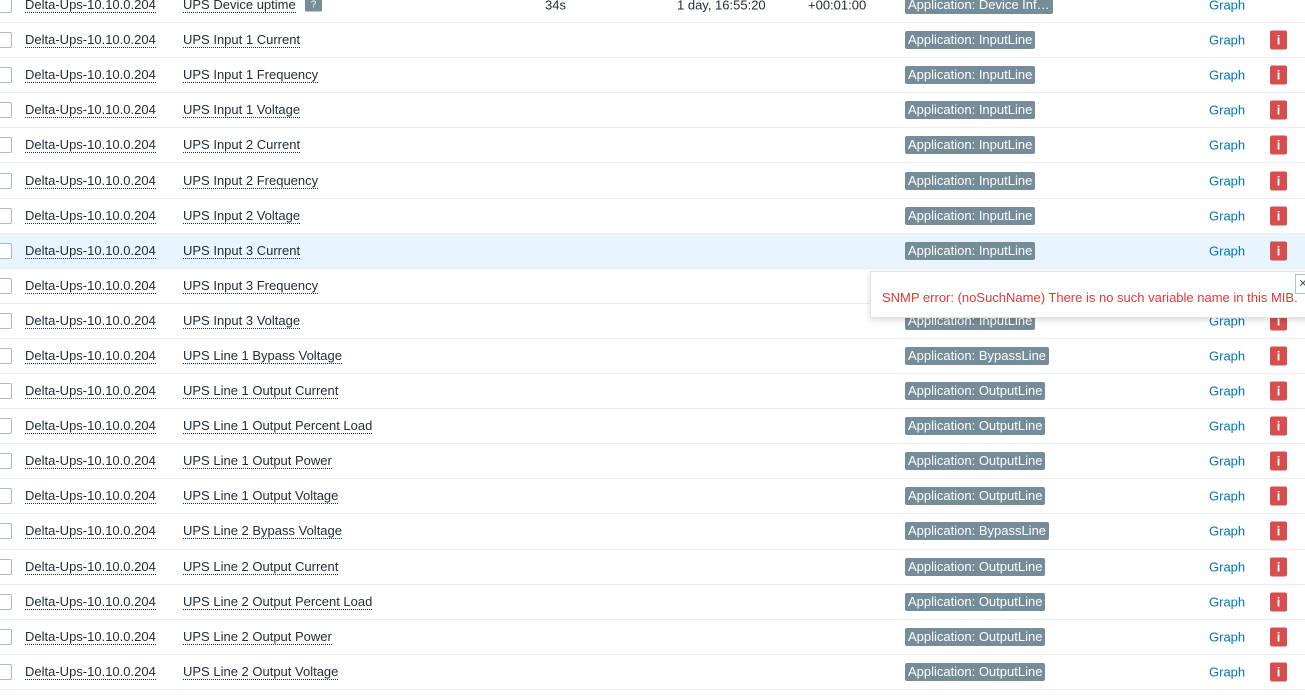 This screenshot has width=1305, height=695. I want to click on item-name-link: UPS Input 2 Current, so click(242, 145).